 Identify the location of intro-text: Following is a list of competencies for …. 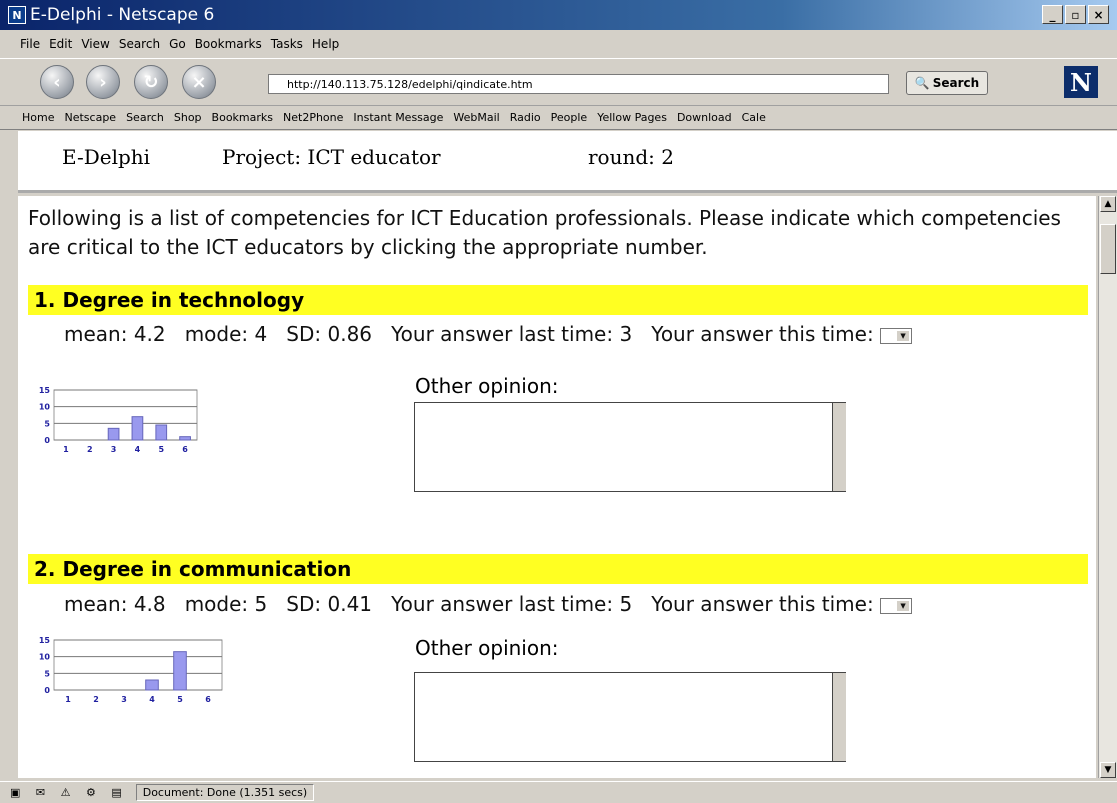
(544, 232).